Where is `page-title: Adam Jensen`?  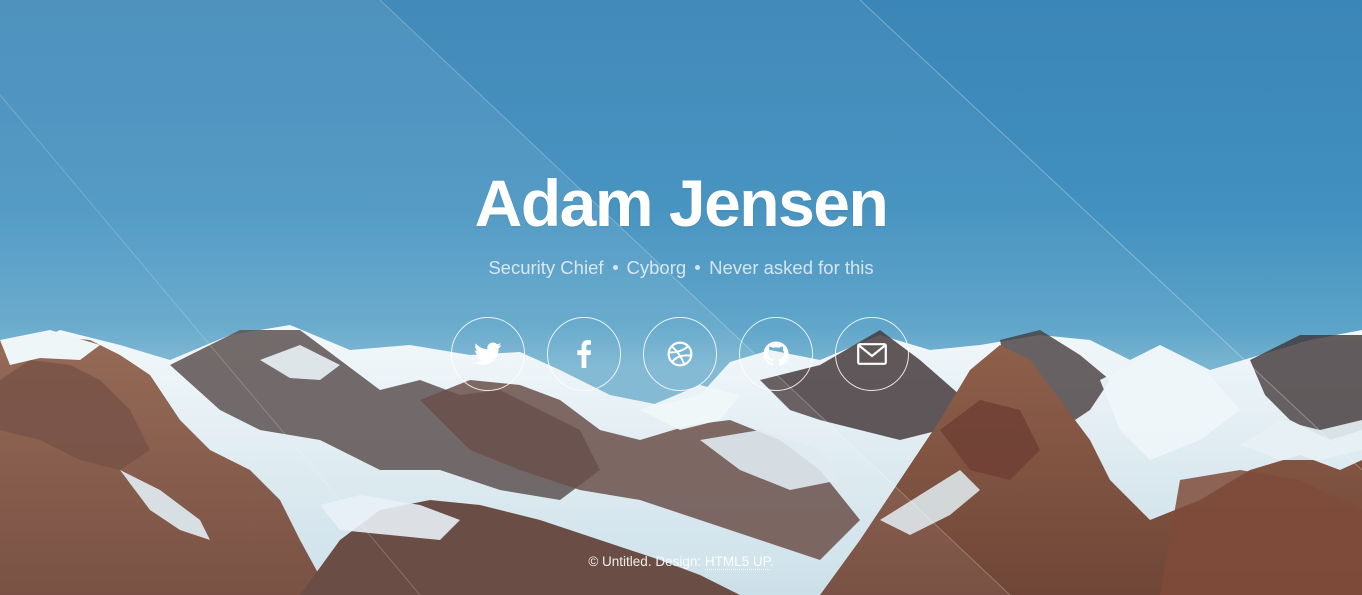 page-title: Adam Jensen is located at coordinates (681, 203).